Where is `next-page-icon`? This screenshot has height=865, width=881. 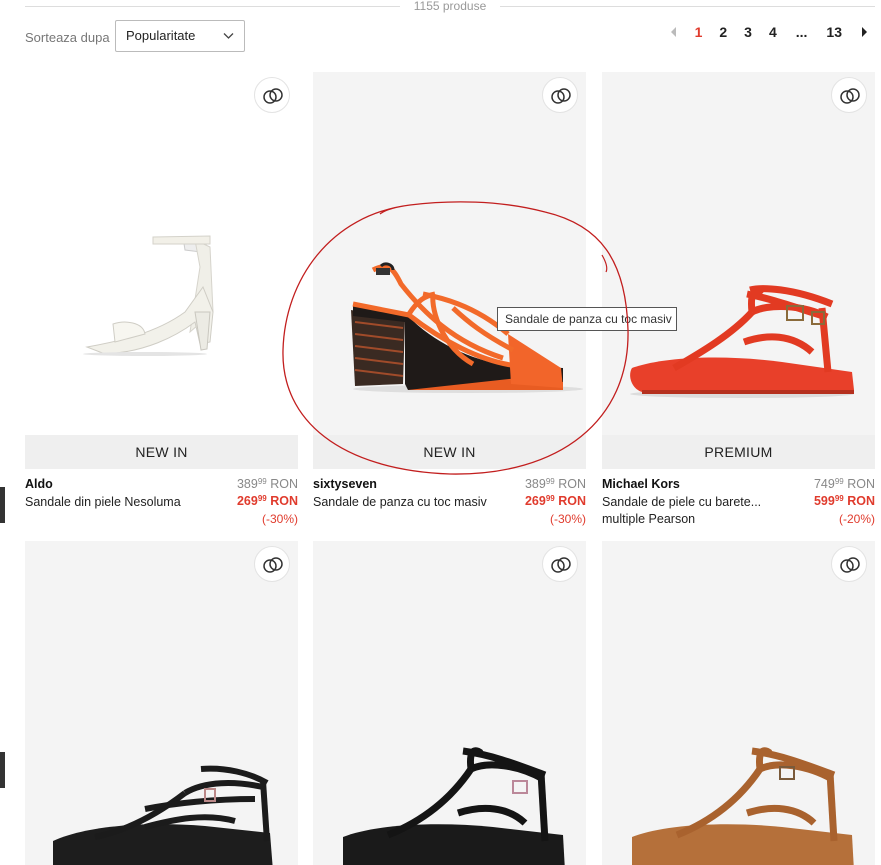
next-page-icon is located at coordinates (864, 32).